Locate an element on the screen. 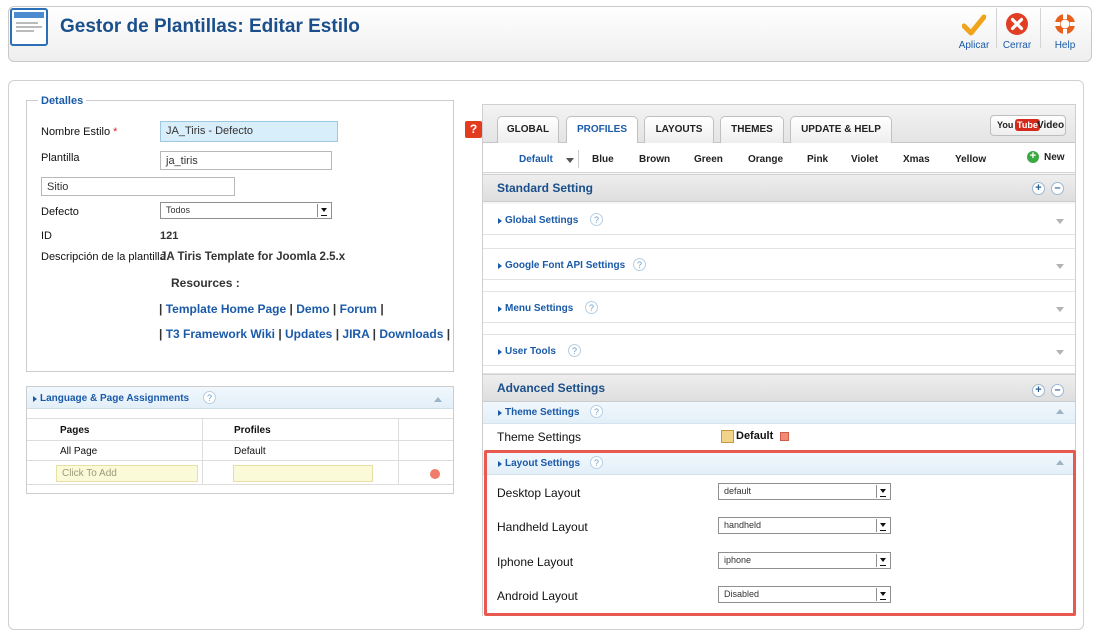  checkmark-icon is located at coordinates (974, 25).